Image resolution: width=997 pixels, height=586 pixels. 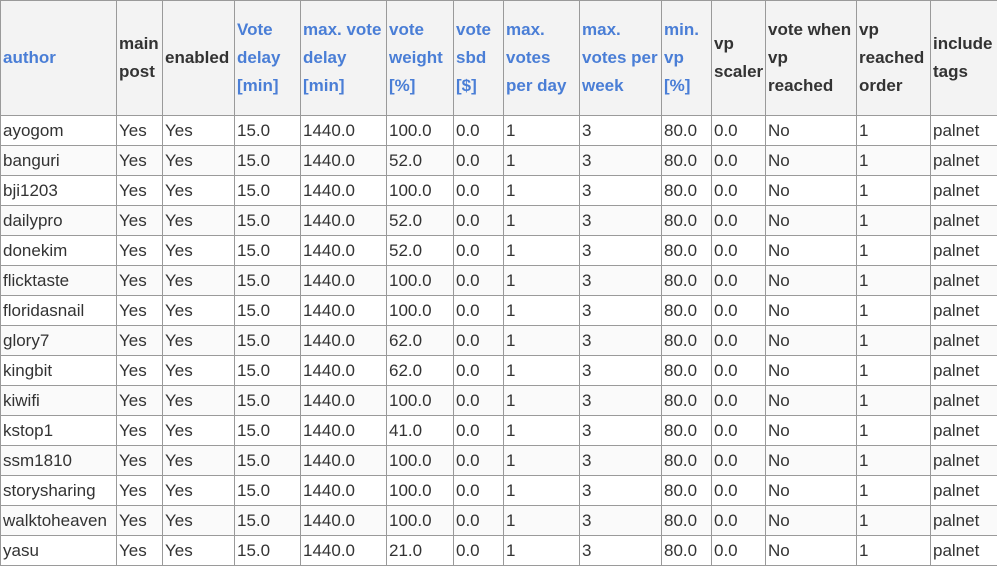 I want to click on column-header-vote-weight: vote weight [%], so click(x=420, y=58).